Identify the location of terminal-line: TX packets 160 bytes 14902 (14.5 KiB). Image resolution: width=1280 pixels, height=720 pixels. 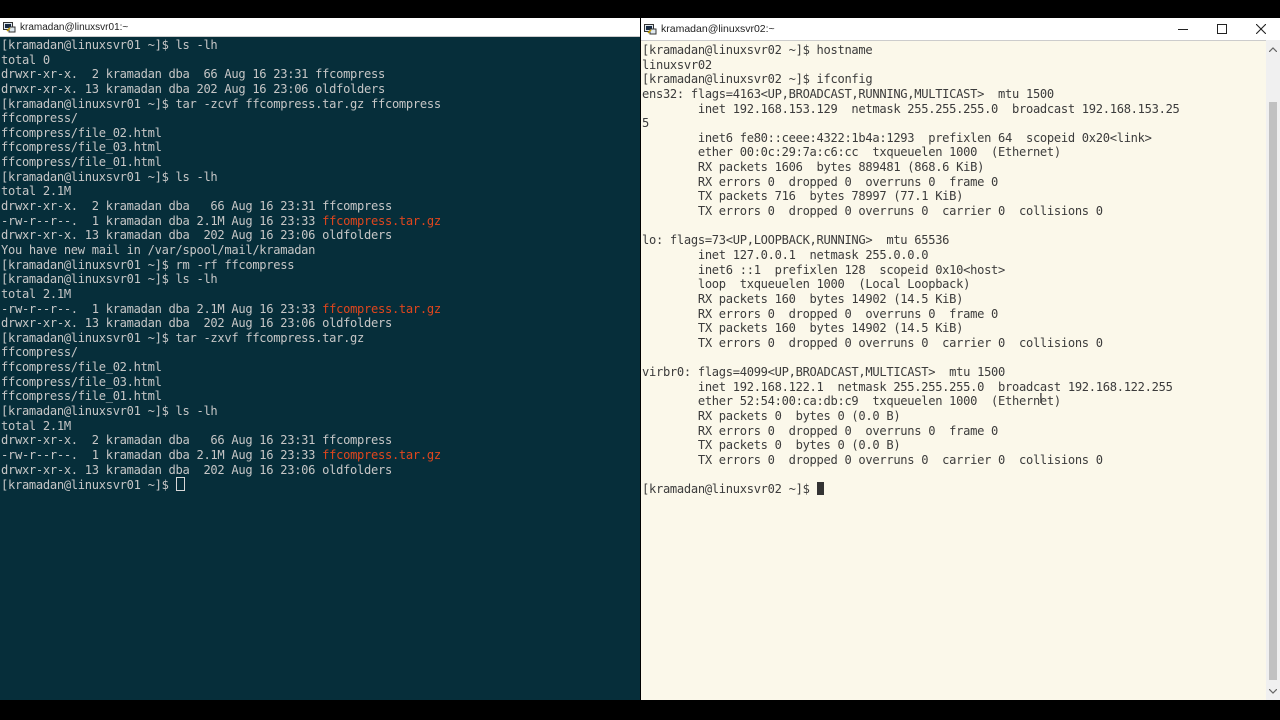
(953, 328).